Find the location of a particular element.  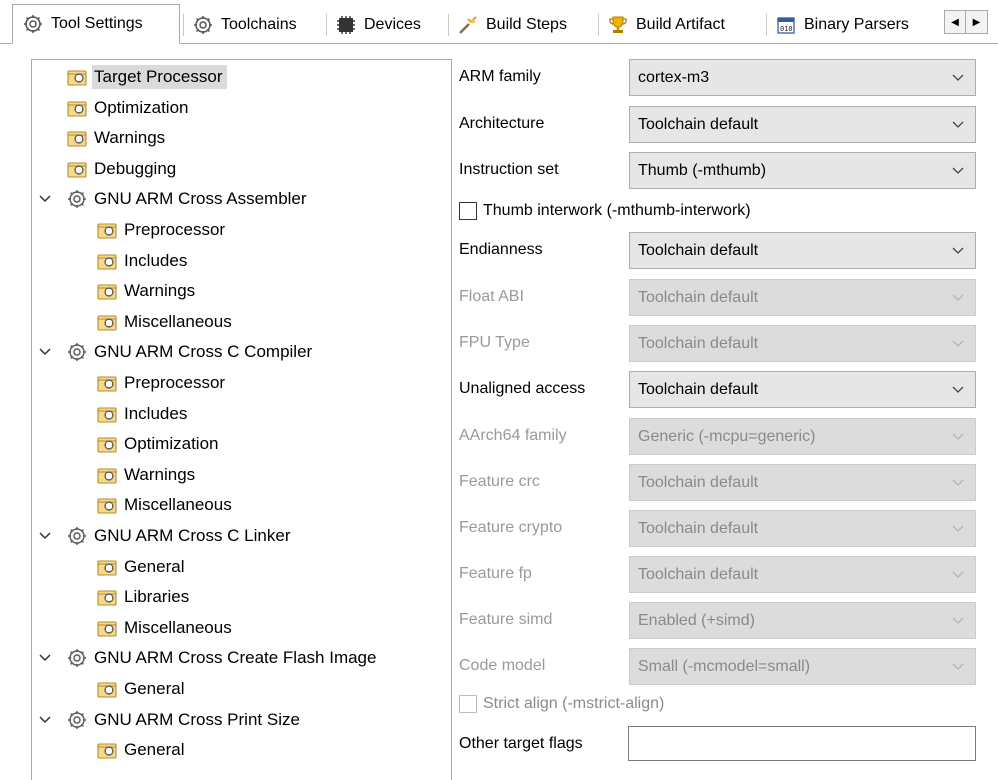

aarch64-family-row: AArch64 family is located at coordinates (513, 436).